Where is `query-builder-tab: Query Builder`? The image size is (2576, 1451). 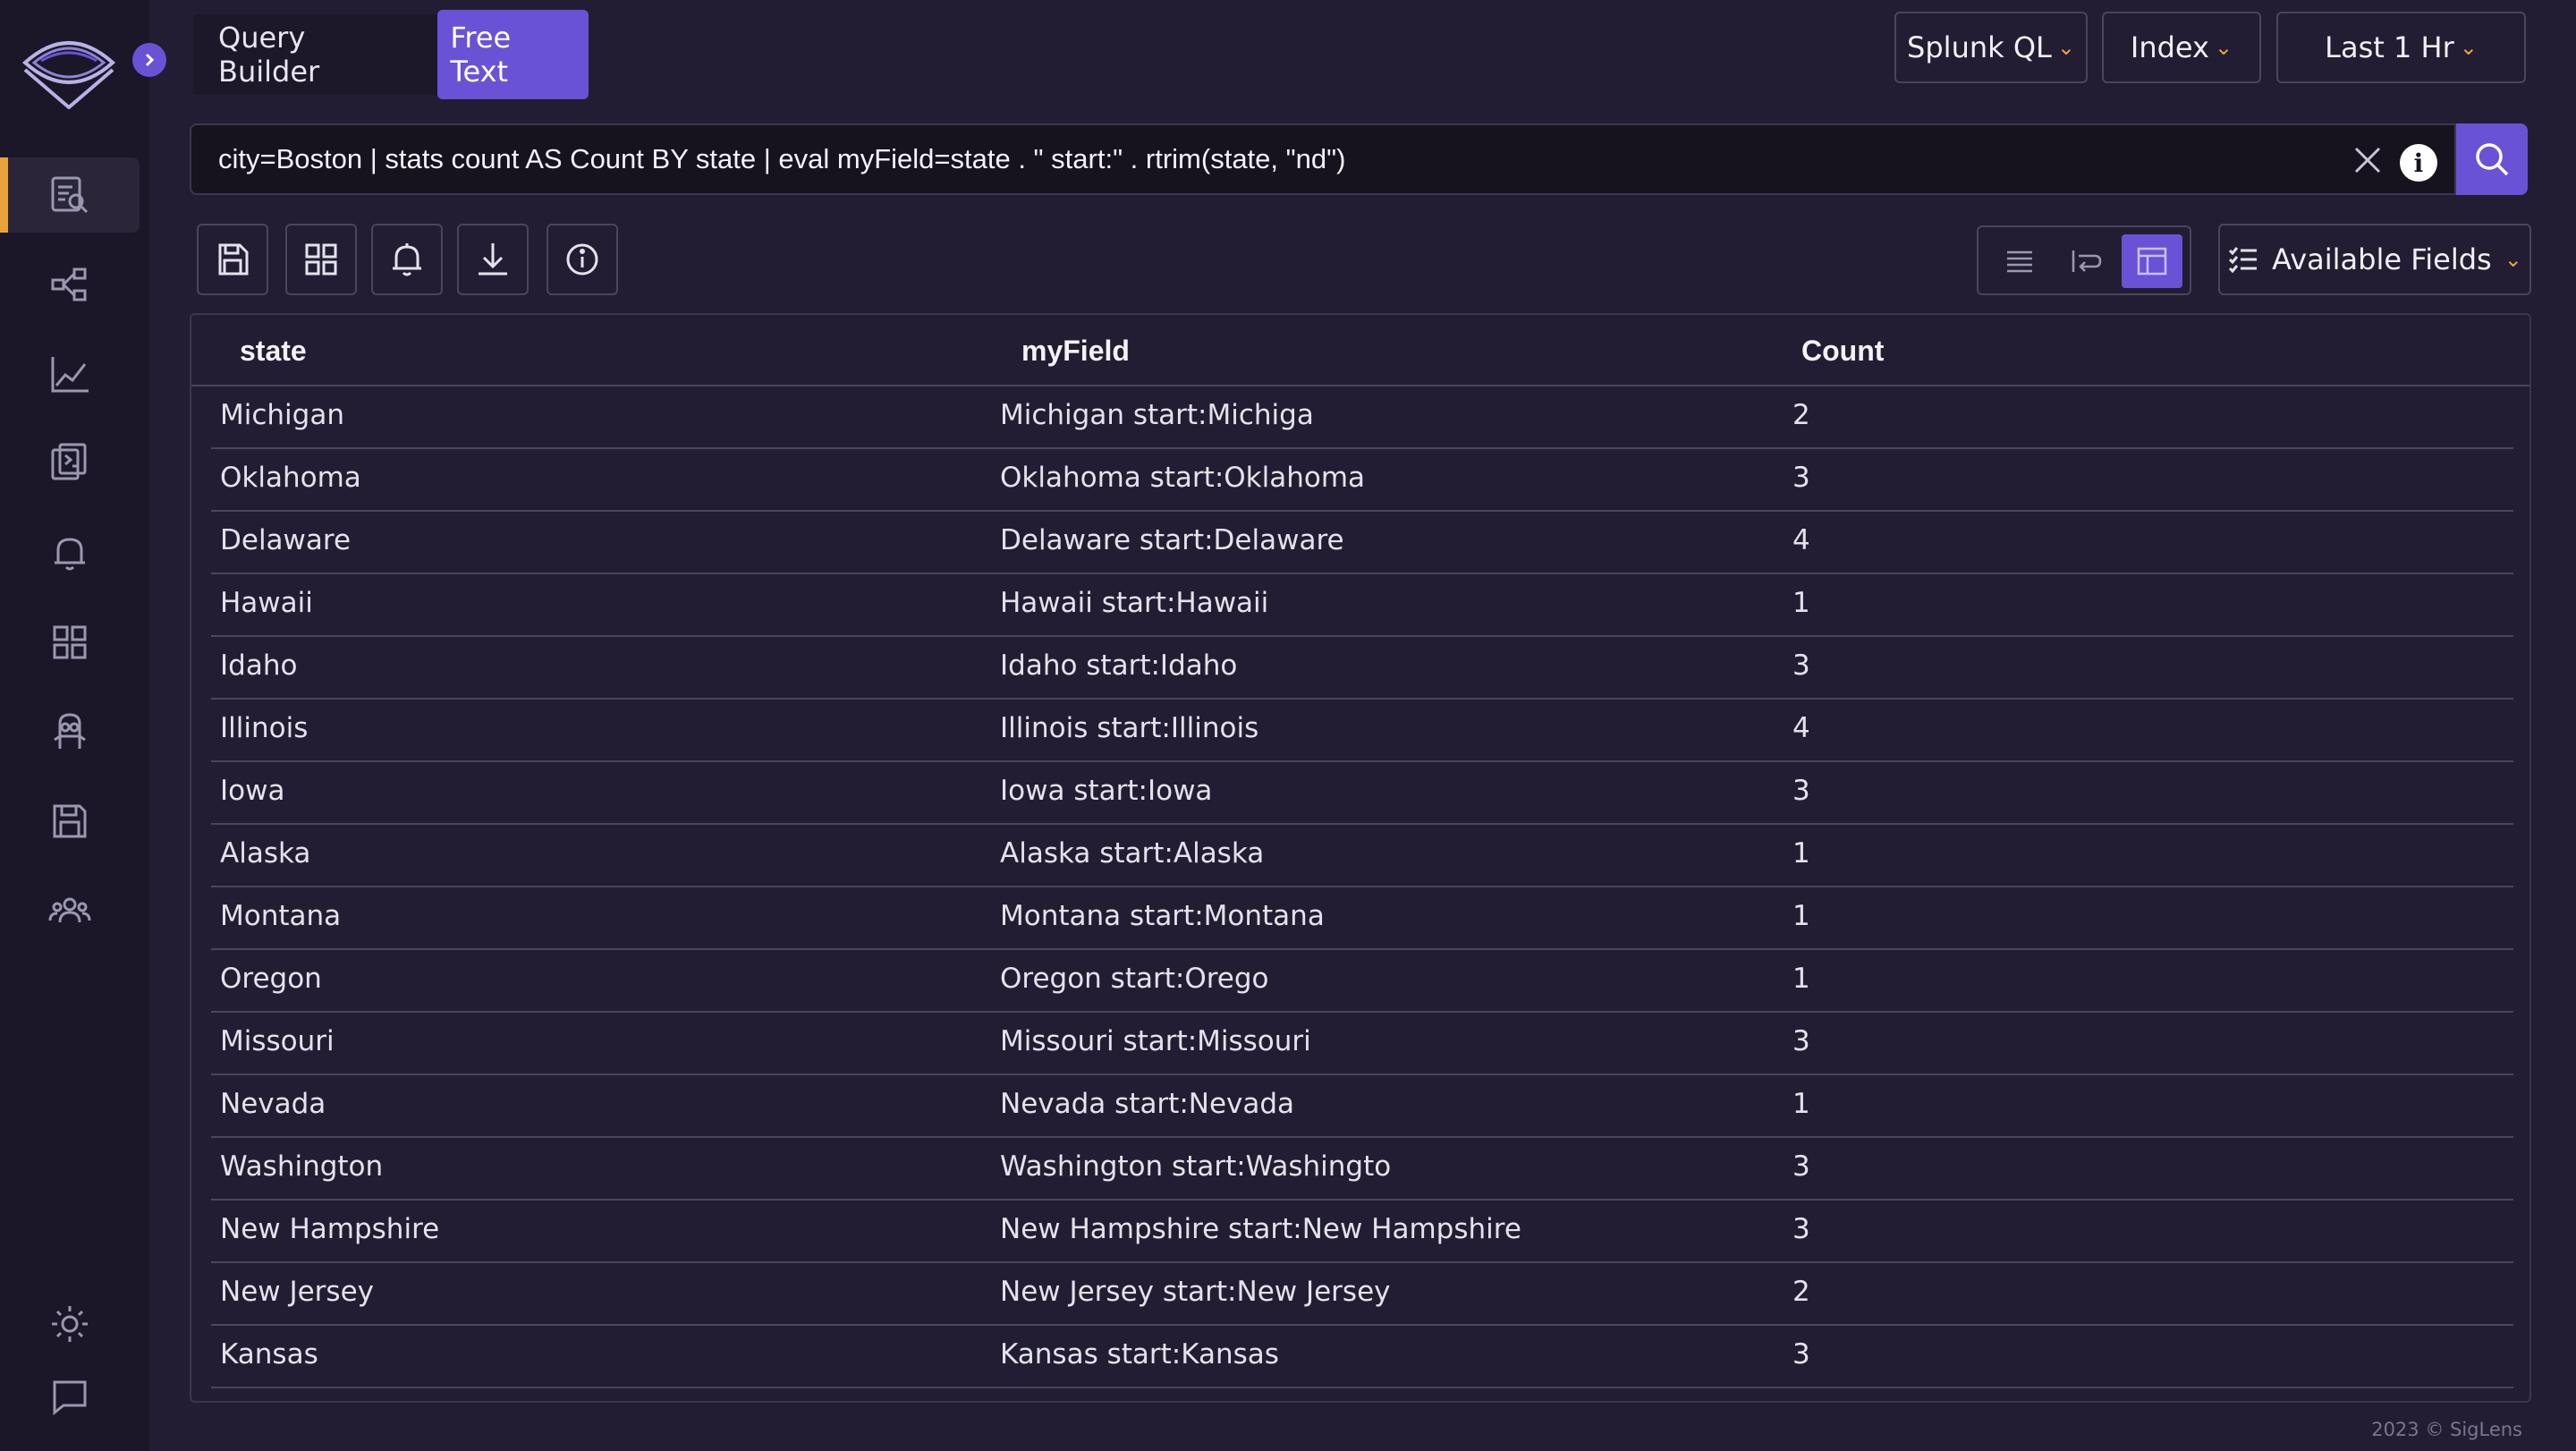 query-builder-tab: Query Builder is located at coordinates (315, 54).